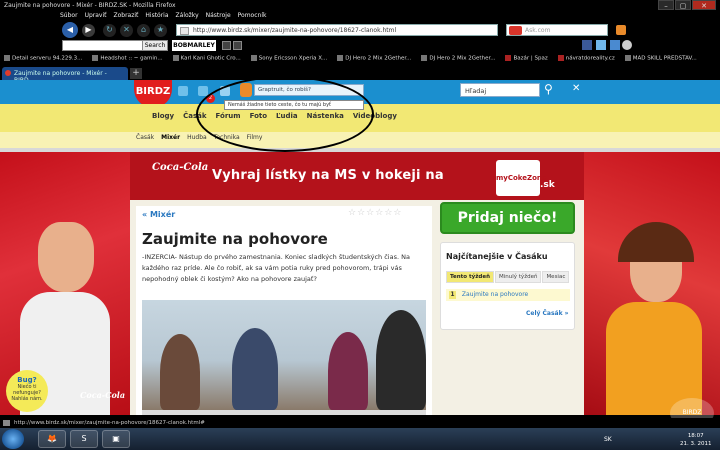  I want to click on nav-videoblogy: Videoblogy, so click(375, 116).